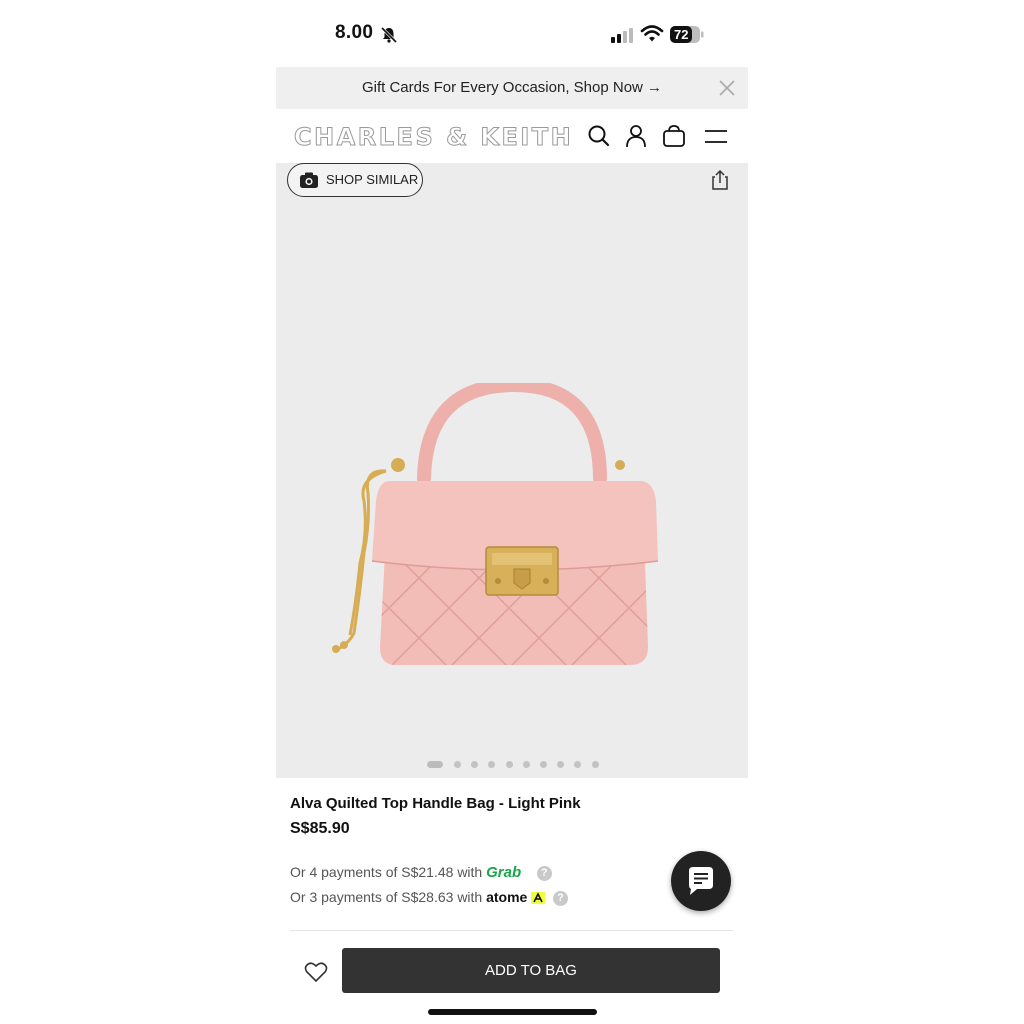 Image resolution: width=1024 pixels, height=1024 pixels. I want to click on wifi-icon, so click(652, 33).